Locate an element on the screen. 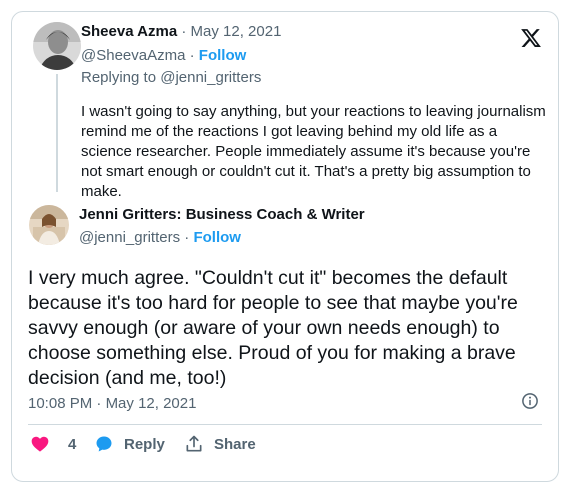  tweet2-author-name: Jenni Gritters: Business Coach & Writer is located at coordinates (222, 214).